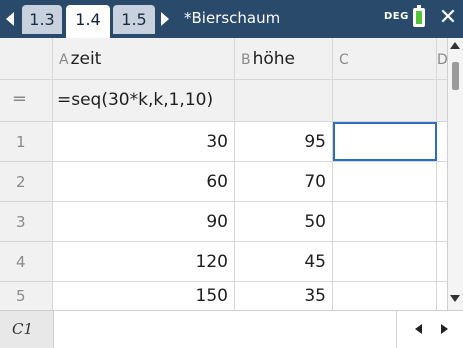 The height and width of the screenshot is (348, 463). Describe the element at coordinates (385, 261) in the screenshot. I see `cell-c4` at that location.